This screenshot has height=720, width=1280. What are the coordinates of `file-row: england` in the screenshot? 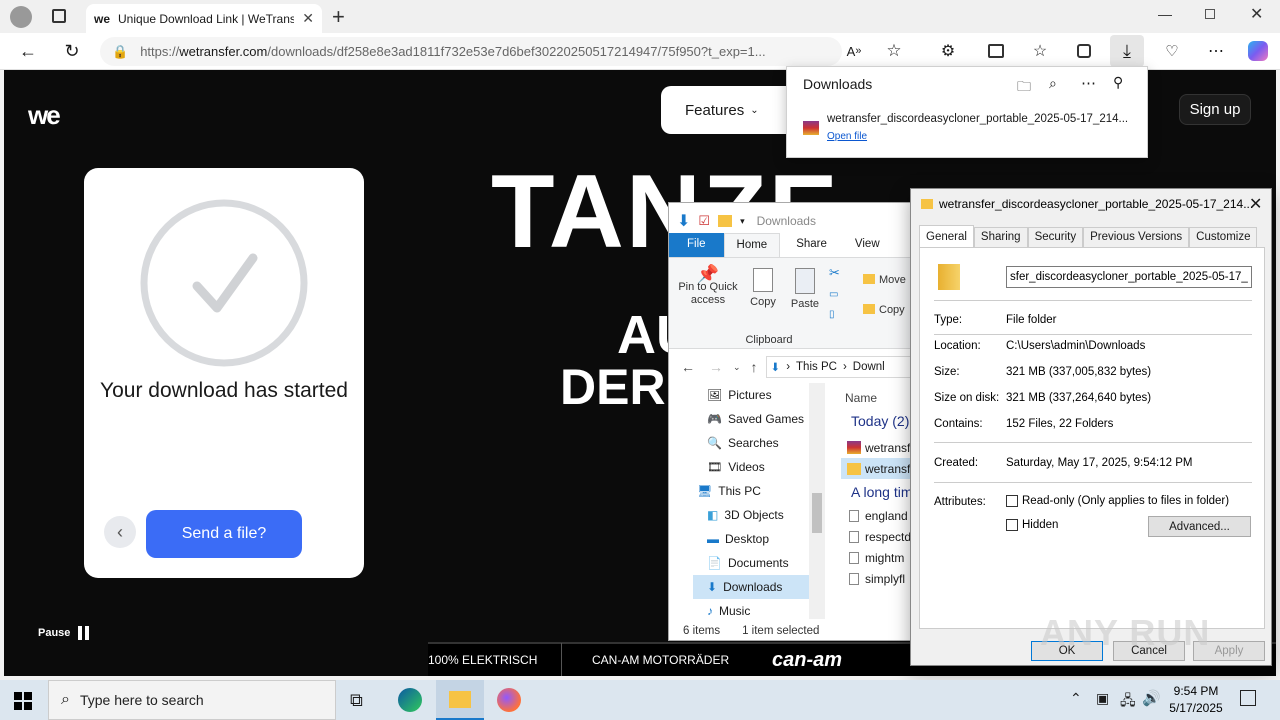 It's located at (870, 515).